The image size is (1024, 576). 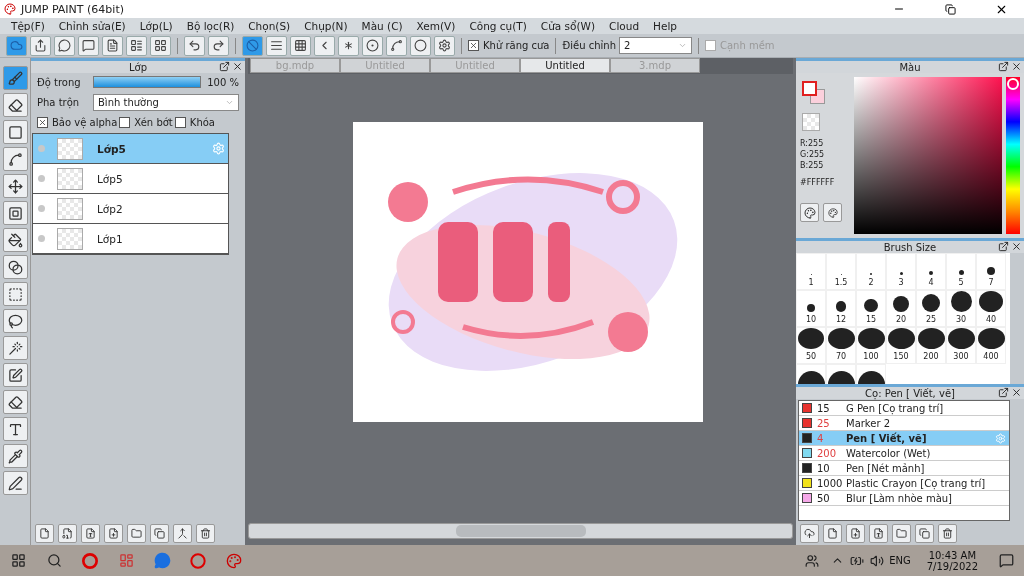 I want to click on brush-row: 4 Pen [ Viết, vẽ], so click(x=904, y=438).